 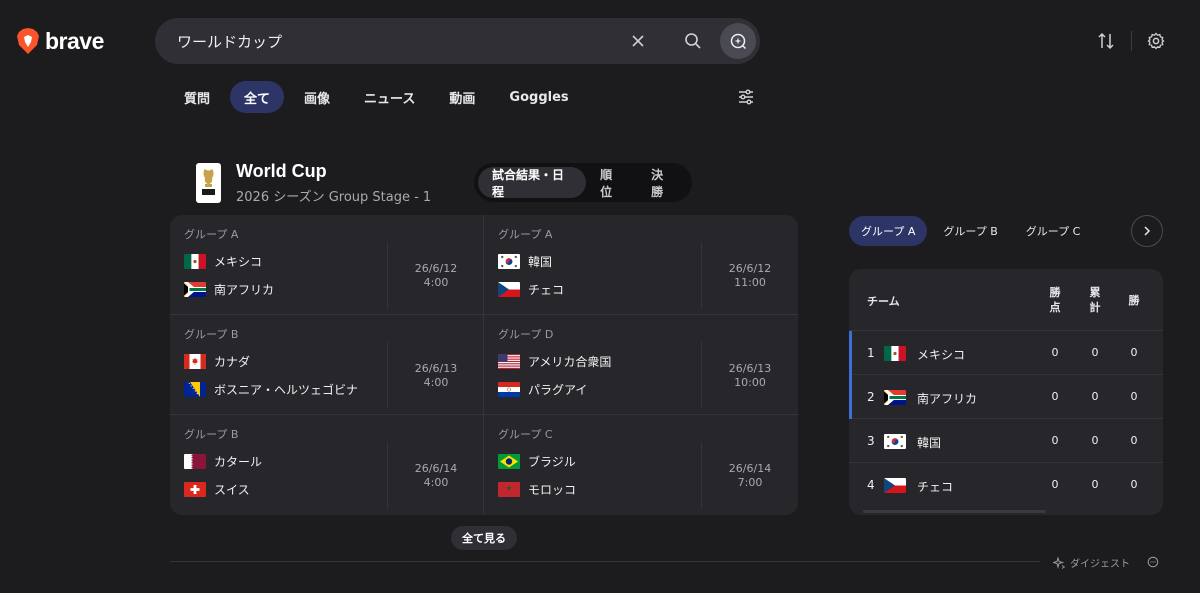 I want to click on team-name: スイス, so click(x=232, y=490).